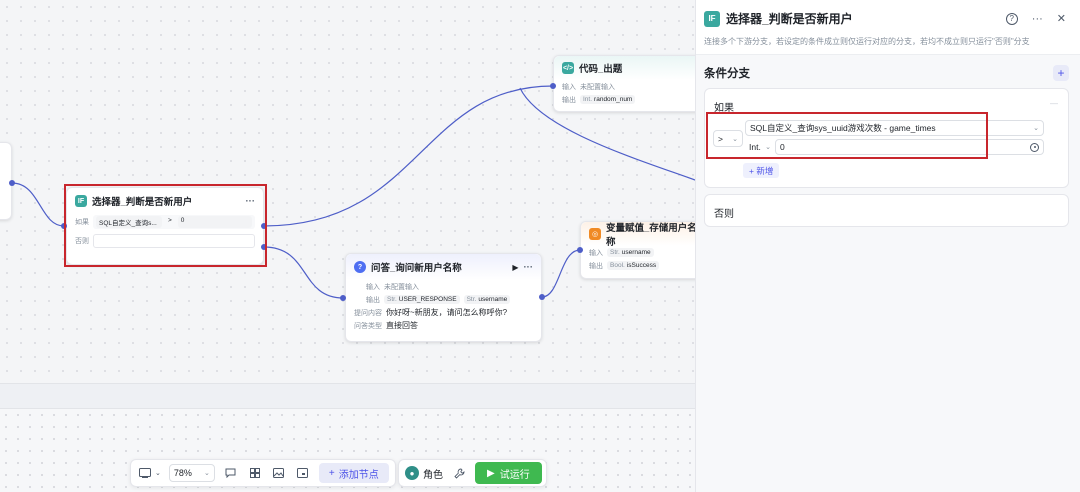 Image resolution: width=1080 pixels, height=492 pixels. I want to click on start-node-port, so click(12, 183).